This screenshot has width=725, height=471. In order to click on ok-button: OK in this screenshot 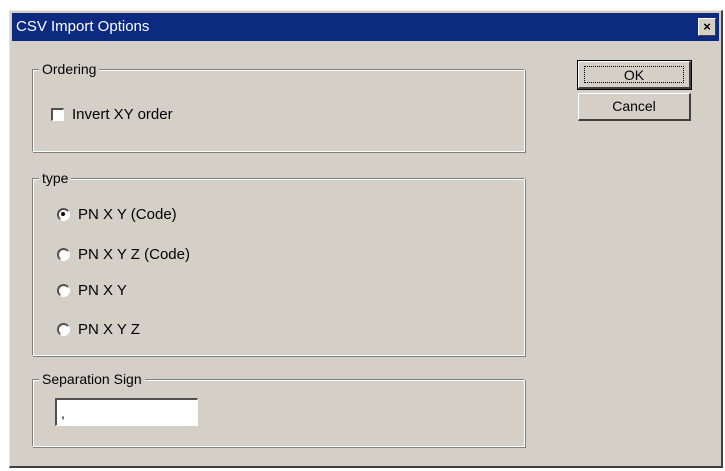, I will do `click(634, 75)`.